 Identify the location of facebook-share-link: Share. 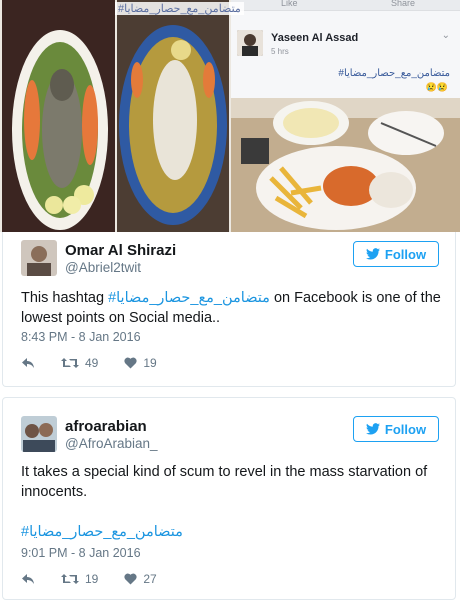
(403, 4).